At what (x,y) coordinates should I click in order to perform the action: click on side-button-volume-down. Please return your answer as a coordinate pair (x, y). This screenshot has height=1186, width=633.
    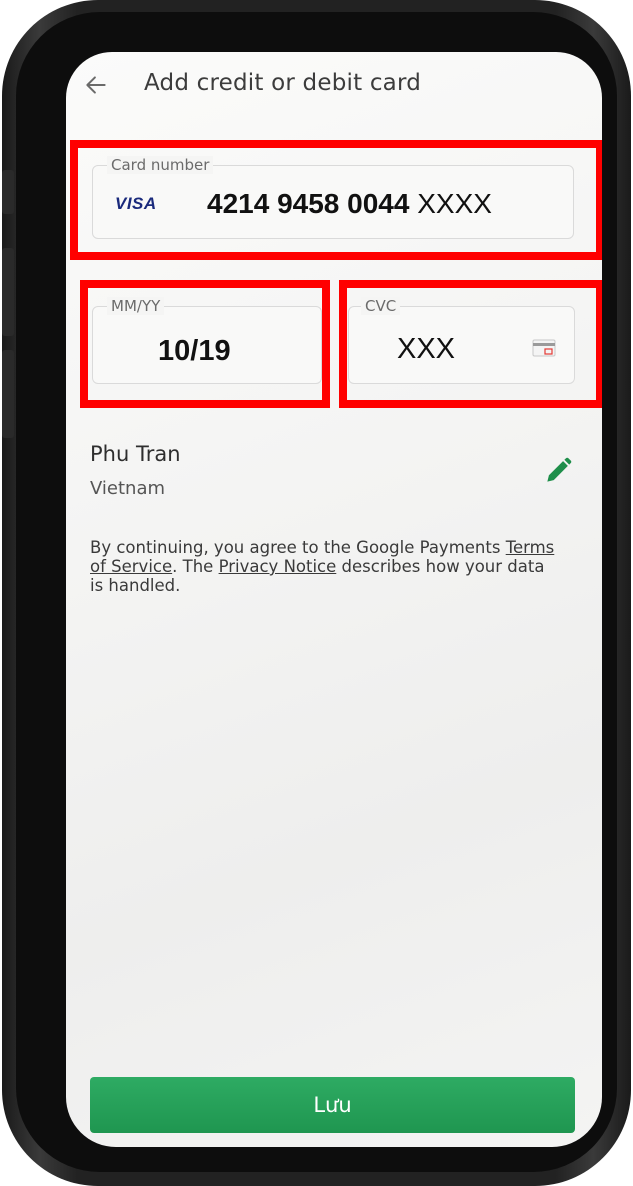
    Looking at the image, I should click on (8, 394).